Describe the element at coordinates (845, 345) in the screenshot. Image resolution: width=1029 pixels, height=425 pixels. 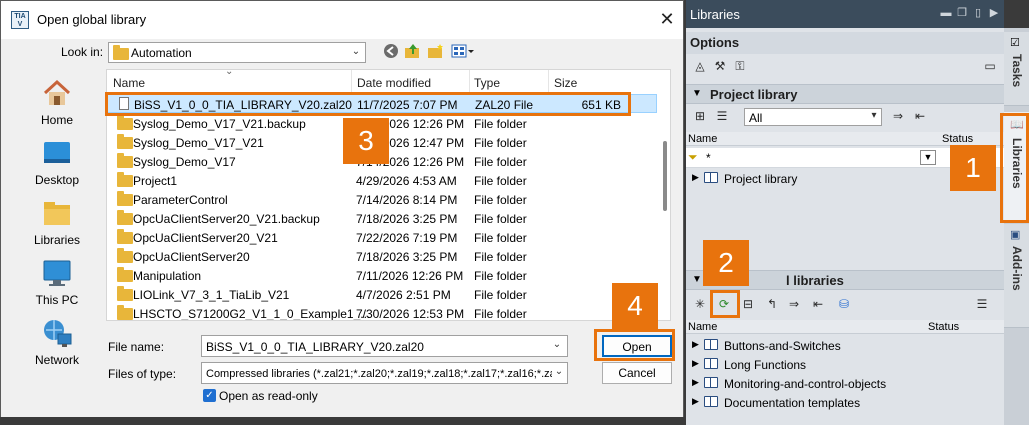
I see `global-library-node: ▶ Buttons-and-Switches` at that location.